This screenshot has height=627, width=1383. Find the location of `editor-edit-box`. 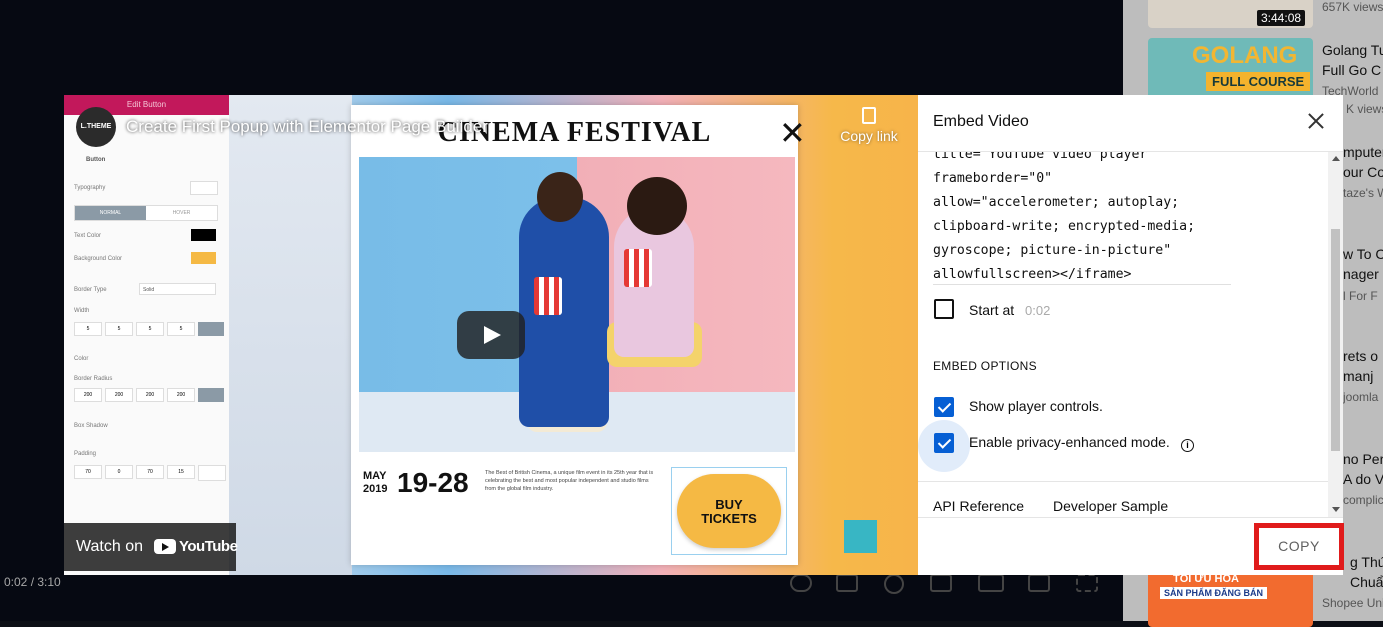

editor-edit-box is located at coordinates (204, 188).